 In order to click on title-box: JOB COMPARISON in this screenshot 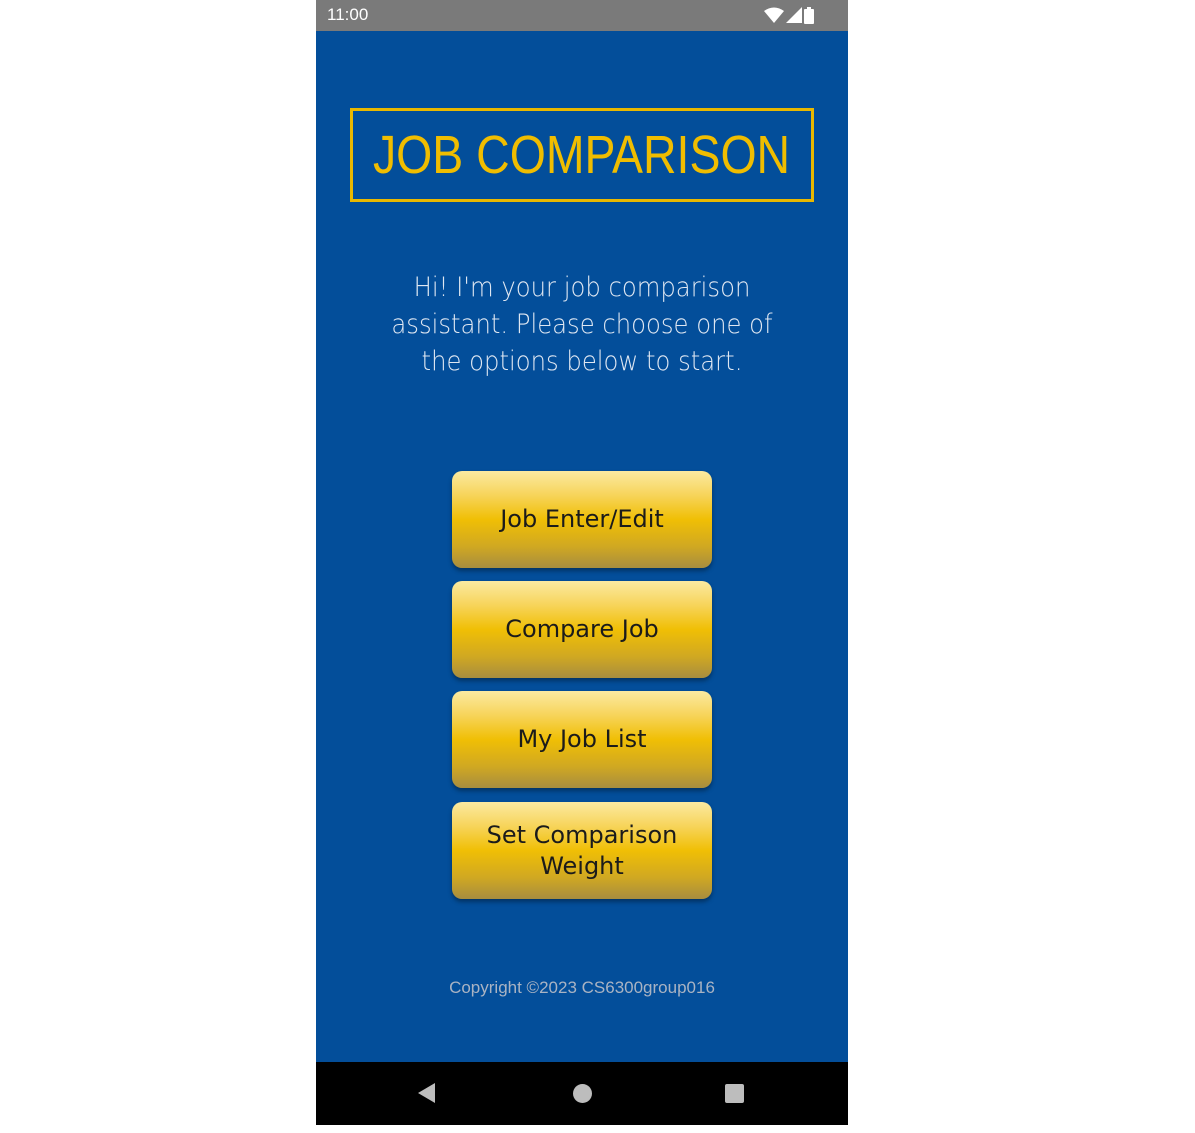, I will do `click(582, 155)`.